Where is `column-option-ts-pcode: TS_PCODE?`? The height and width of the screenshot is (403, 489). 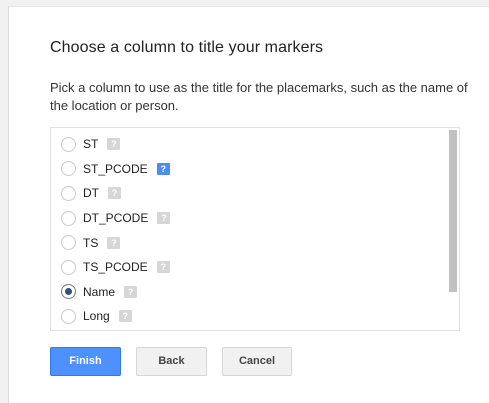
column-option-ts-pcode: TS_PCODE? is located at coordinates (246, 267).